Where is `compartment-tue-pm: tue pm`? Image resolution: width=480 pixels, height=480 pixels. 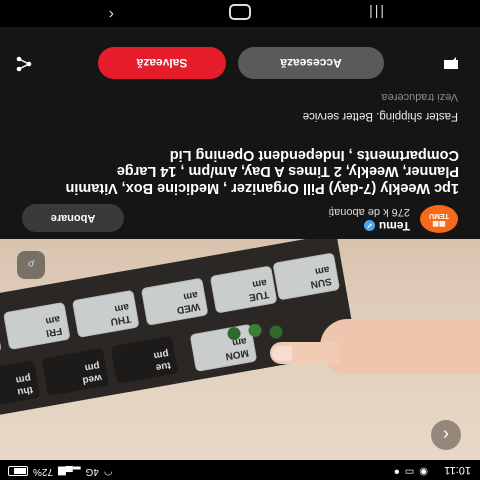 compartment-tue-pm: tue pm is located at coordinates (144, 359).